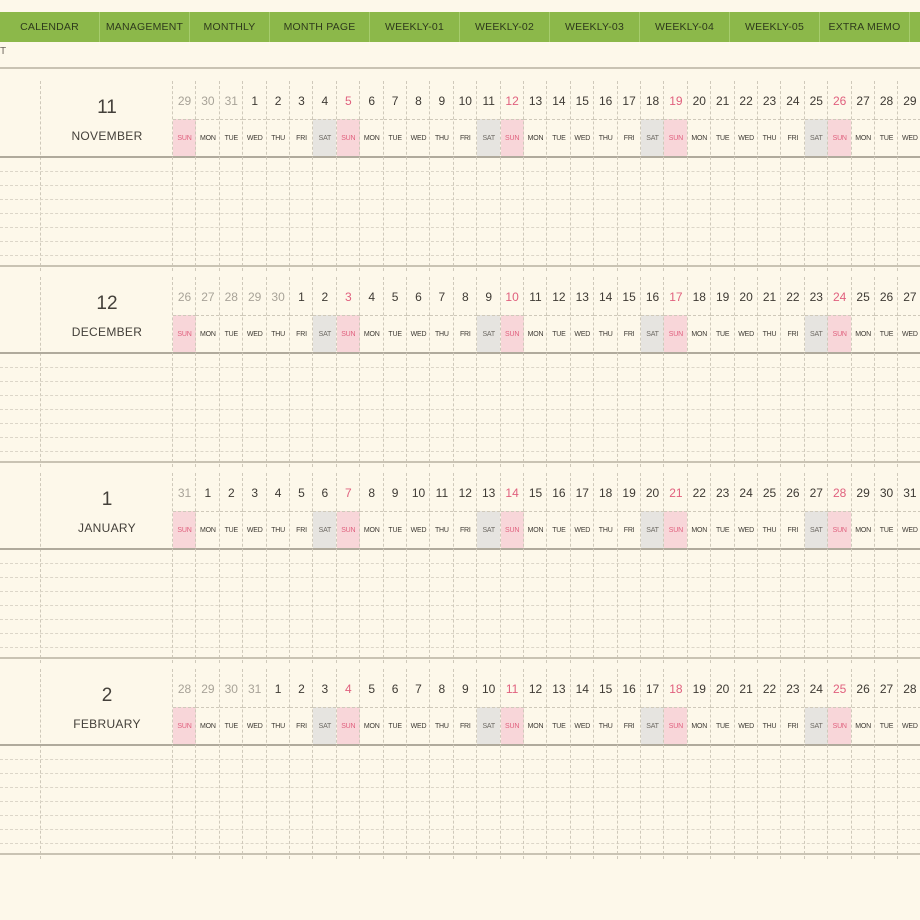 The image size is (920, 920). Describe the element at coordinates (464, 764) in the screenshot. I see `day-column: 9 FRI` at that location.